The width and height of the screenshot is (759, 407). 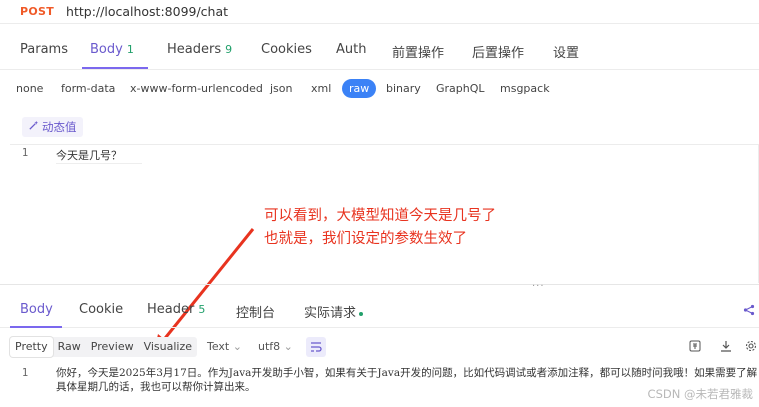 I want to click on wrap-lines-button, so click(x=316, y=347).